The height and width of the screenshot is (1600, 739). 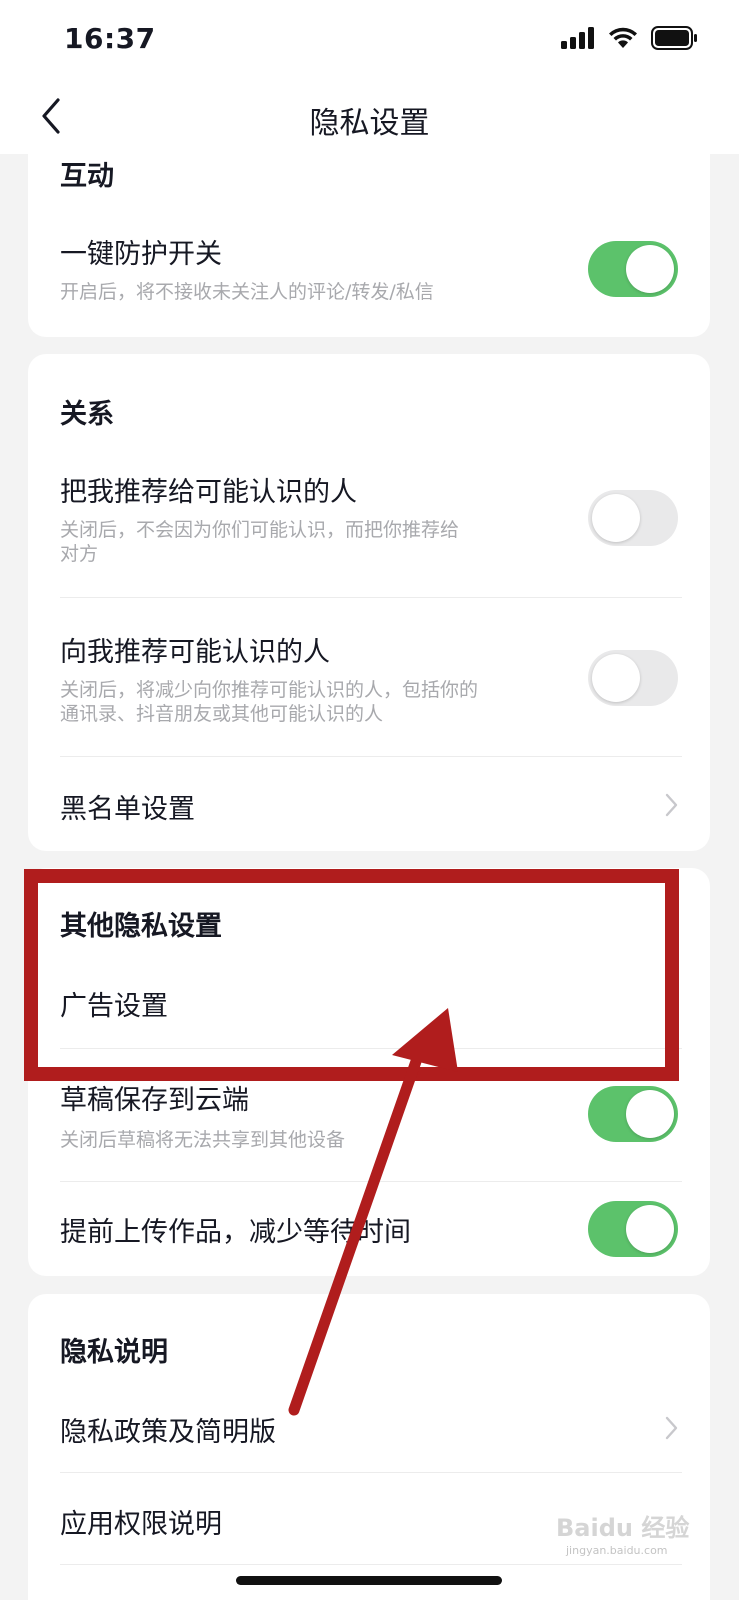 What do you see at coordinates (260, 530) in the screenshot?
I see `recommend-me-description-line1: 关闭后，不会因为你们可能认识，而把你推荐给` at bounding box center [260, 530].